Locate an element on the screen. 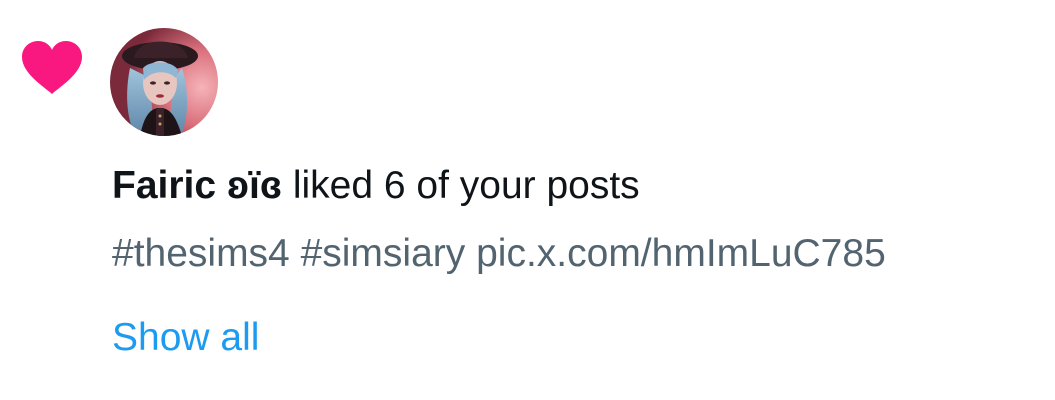  heart-icon is located at coordinates (52, 68).